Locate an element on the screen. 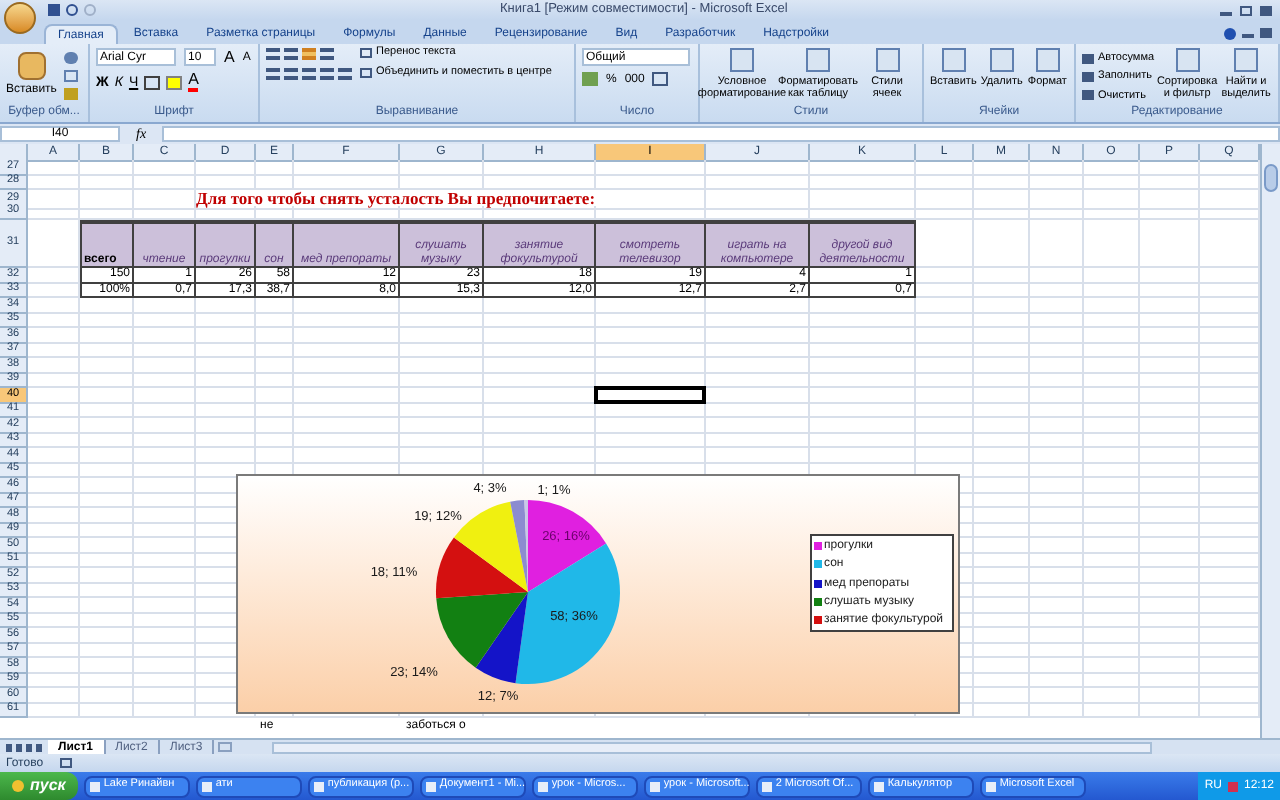 The width and height of the screenshot is (1280, 800). vertical-scrollbar is located at coordinates (1270, 441).